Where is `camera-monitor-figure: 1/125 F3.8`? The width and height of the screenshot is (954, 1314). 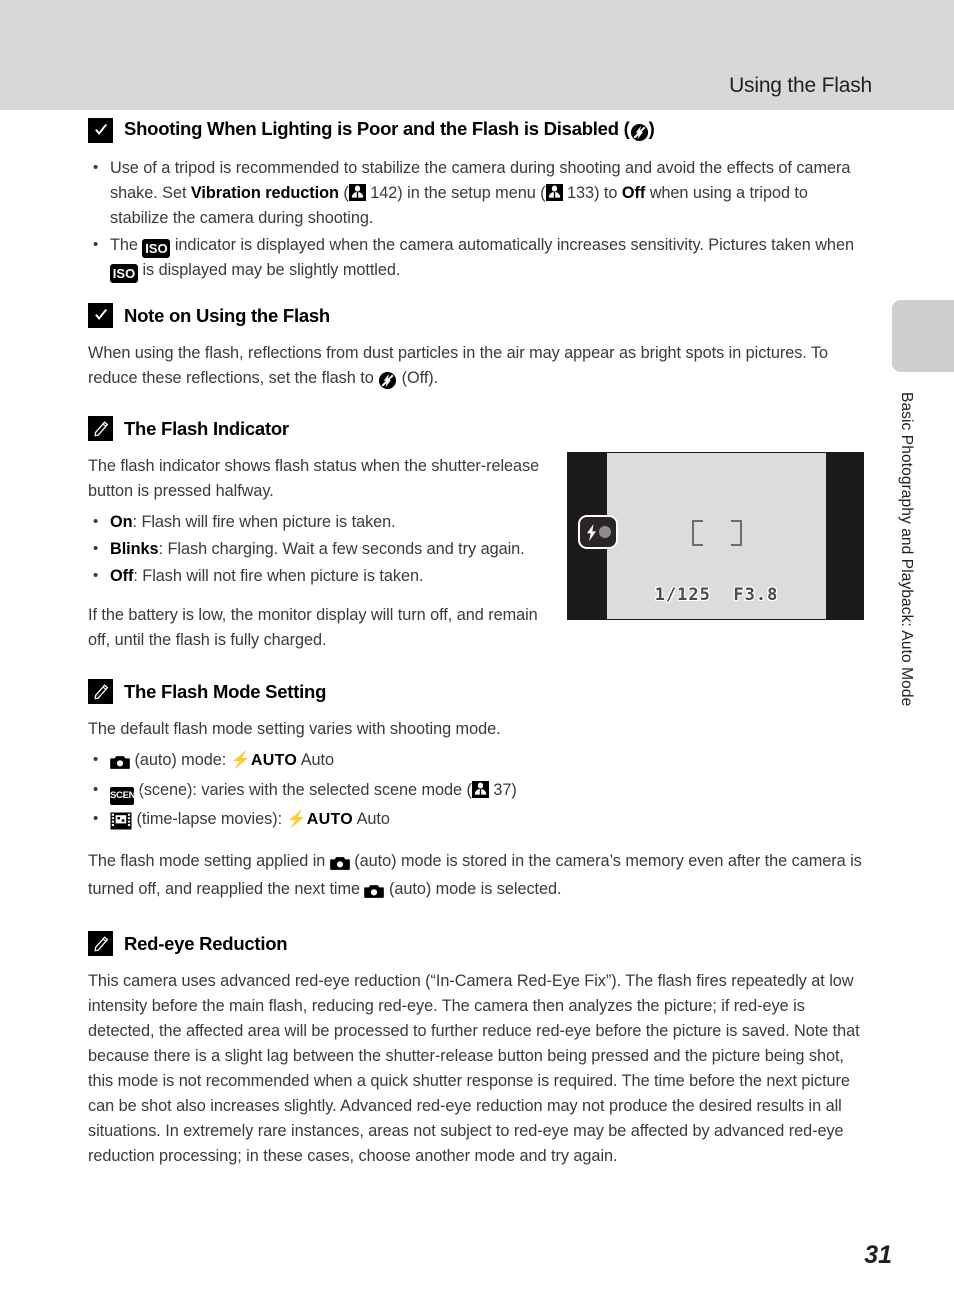 camera-monitor-figure: 1/125 F3.8 is located at coordinates (715, 536).